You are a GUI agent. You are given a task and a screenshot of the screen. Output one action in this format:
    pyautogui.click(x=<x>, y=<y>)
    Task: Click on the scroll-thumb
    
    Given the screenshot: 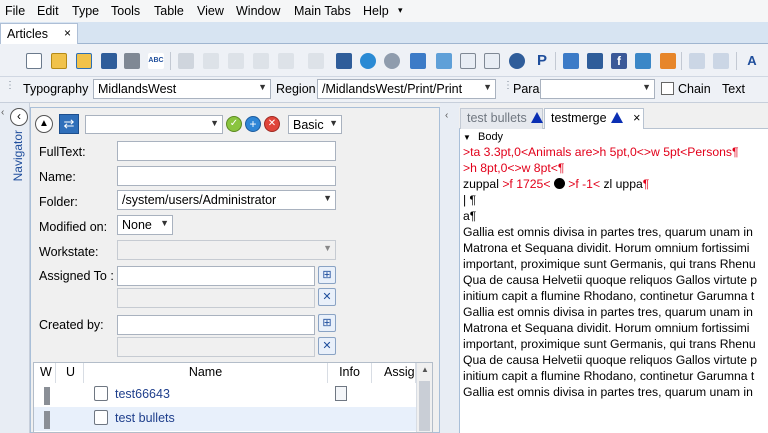 What is the action you would take?
    pyautogui.click(x=424, y=406)
    